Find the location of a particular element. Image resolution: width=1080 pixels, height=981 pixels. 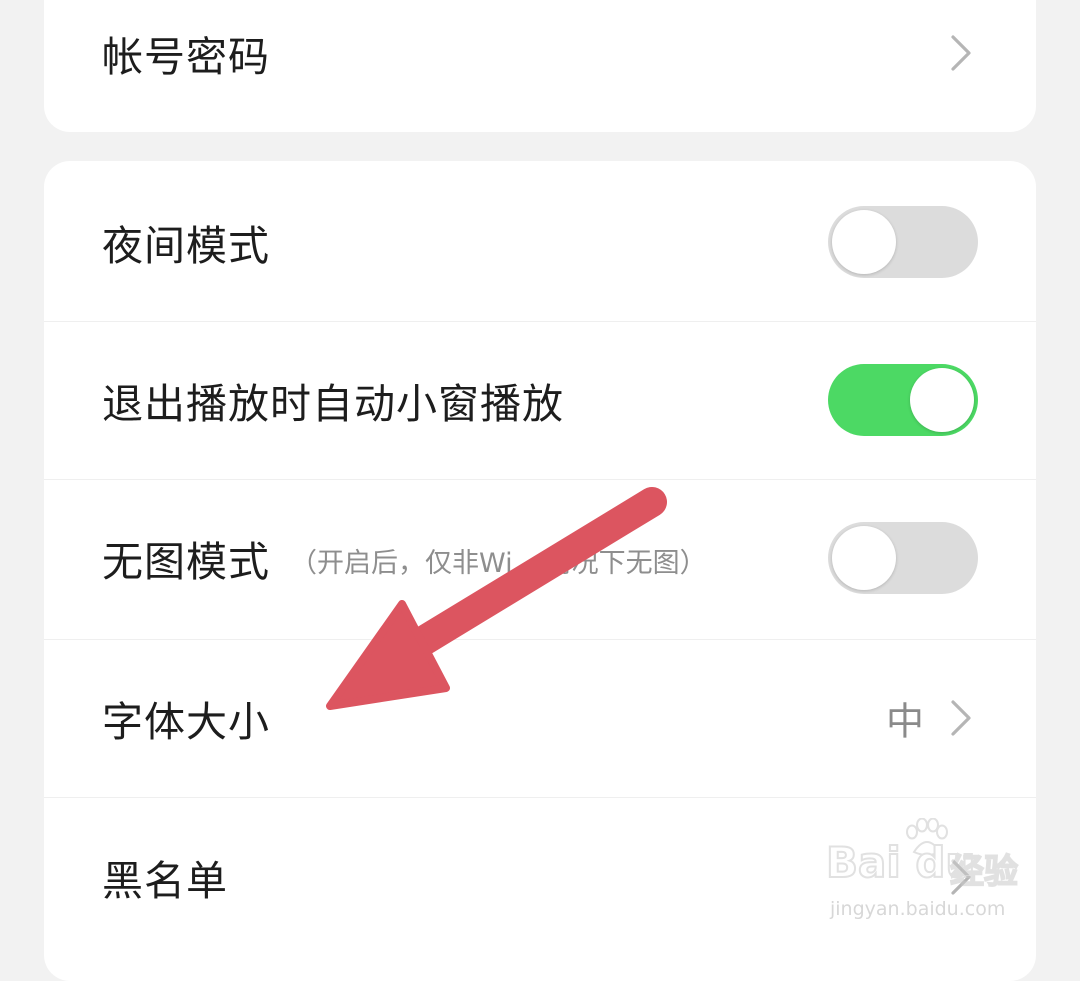

no-image-mode-row: 无图模式 （开启后，仅非Wi 情况下无图） is located at coordinates (540, 558).